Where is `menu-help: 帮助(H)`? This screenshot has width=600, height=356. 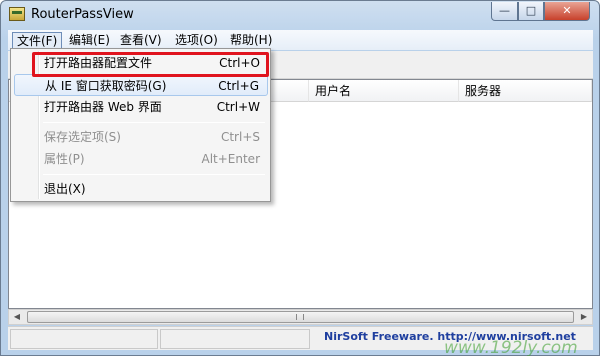 menu-help: 帮助(H) is located at coordinates (251, 40).